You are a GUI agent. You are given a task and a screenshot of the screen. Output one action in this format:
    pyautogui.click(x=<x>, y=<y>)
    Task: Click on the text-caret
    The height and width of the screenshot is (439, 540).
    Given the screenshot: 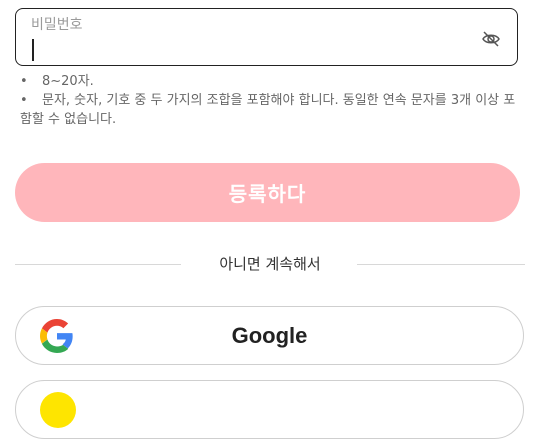 What is the action you would take?
    pyautogui.click(x=33, y=50)
    